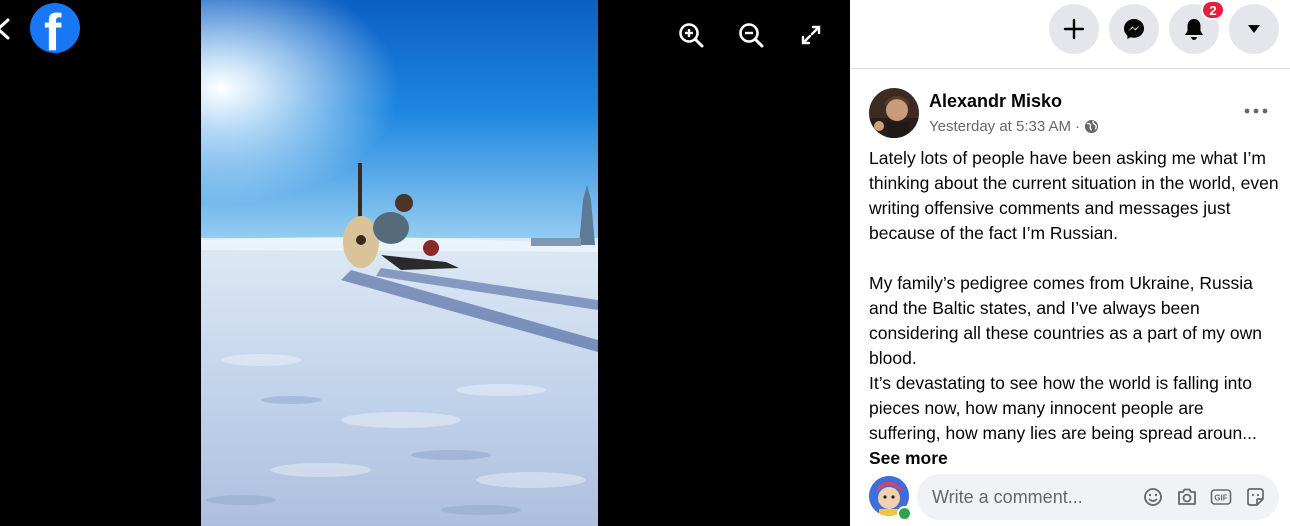  What do you see at coordinates (1091, 126) in the screenshot?
I see `globe-icon` at bounding box center [1091, 126].